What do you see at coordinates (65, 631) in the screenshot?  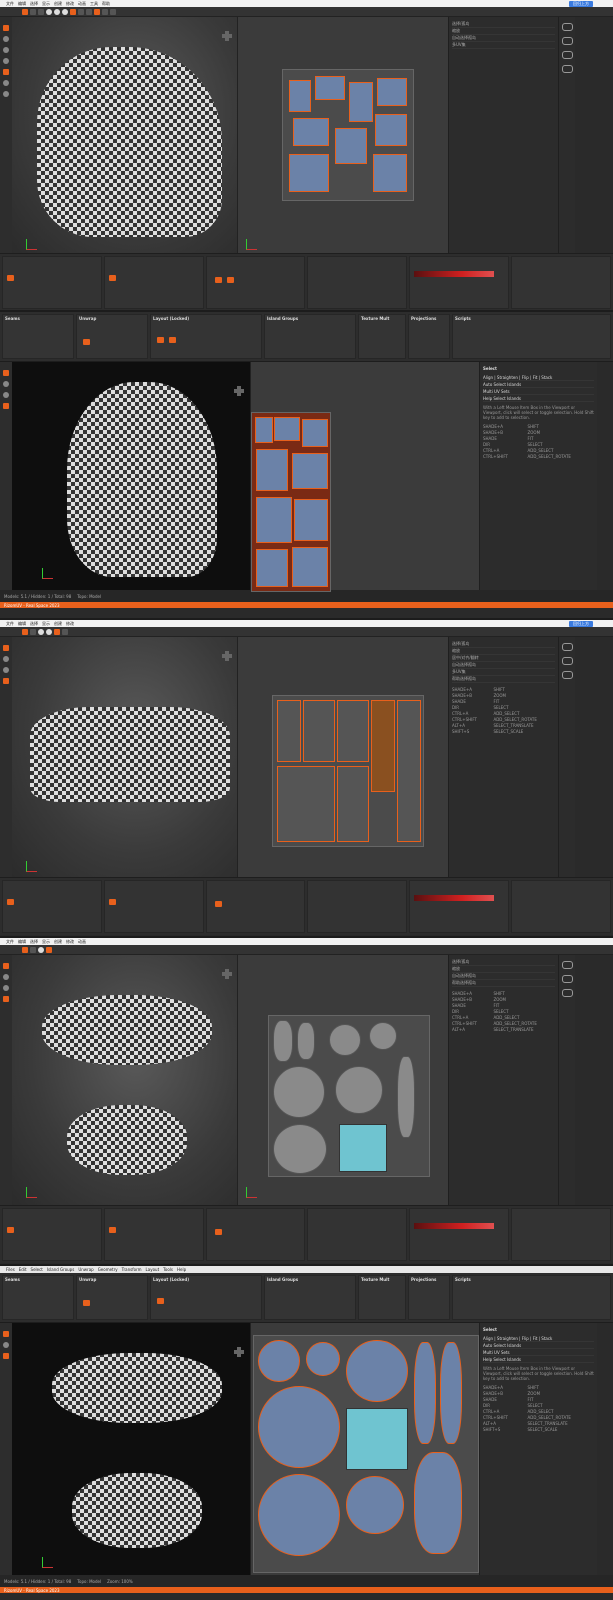 I see `grid-icon` at bounding box center [65, 631].